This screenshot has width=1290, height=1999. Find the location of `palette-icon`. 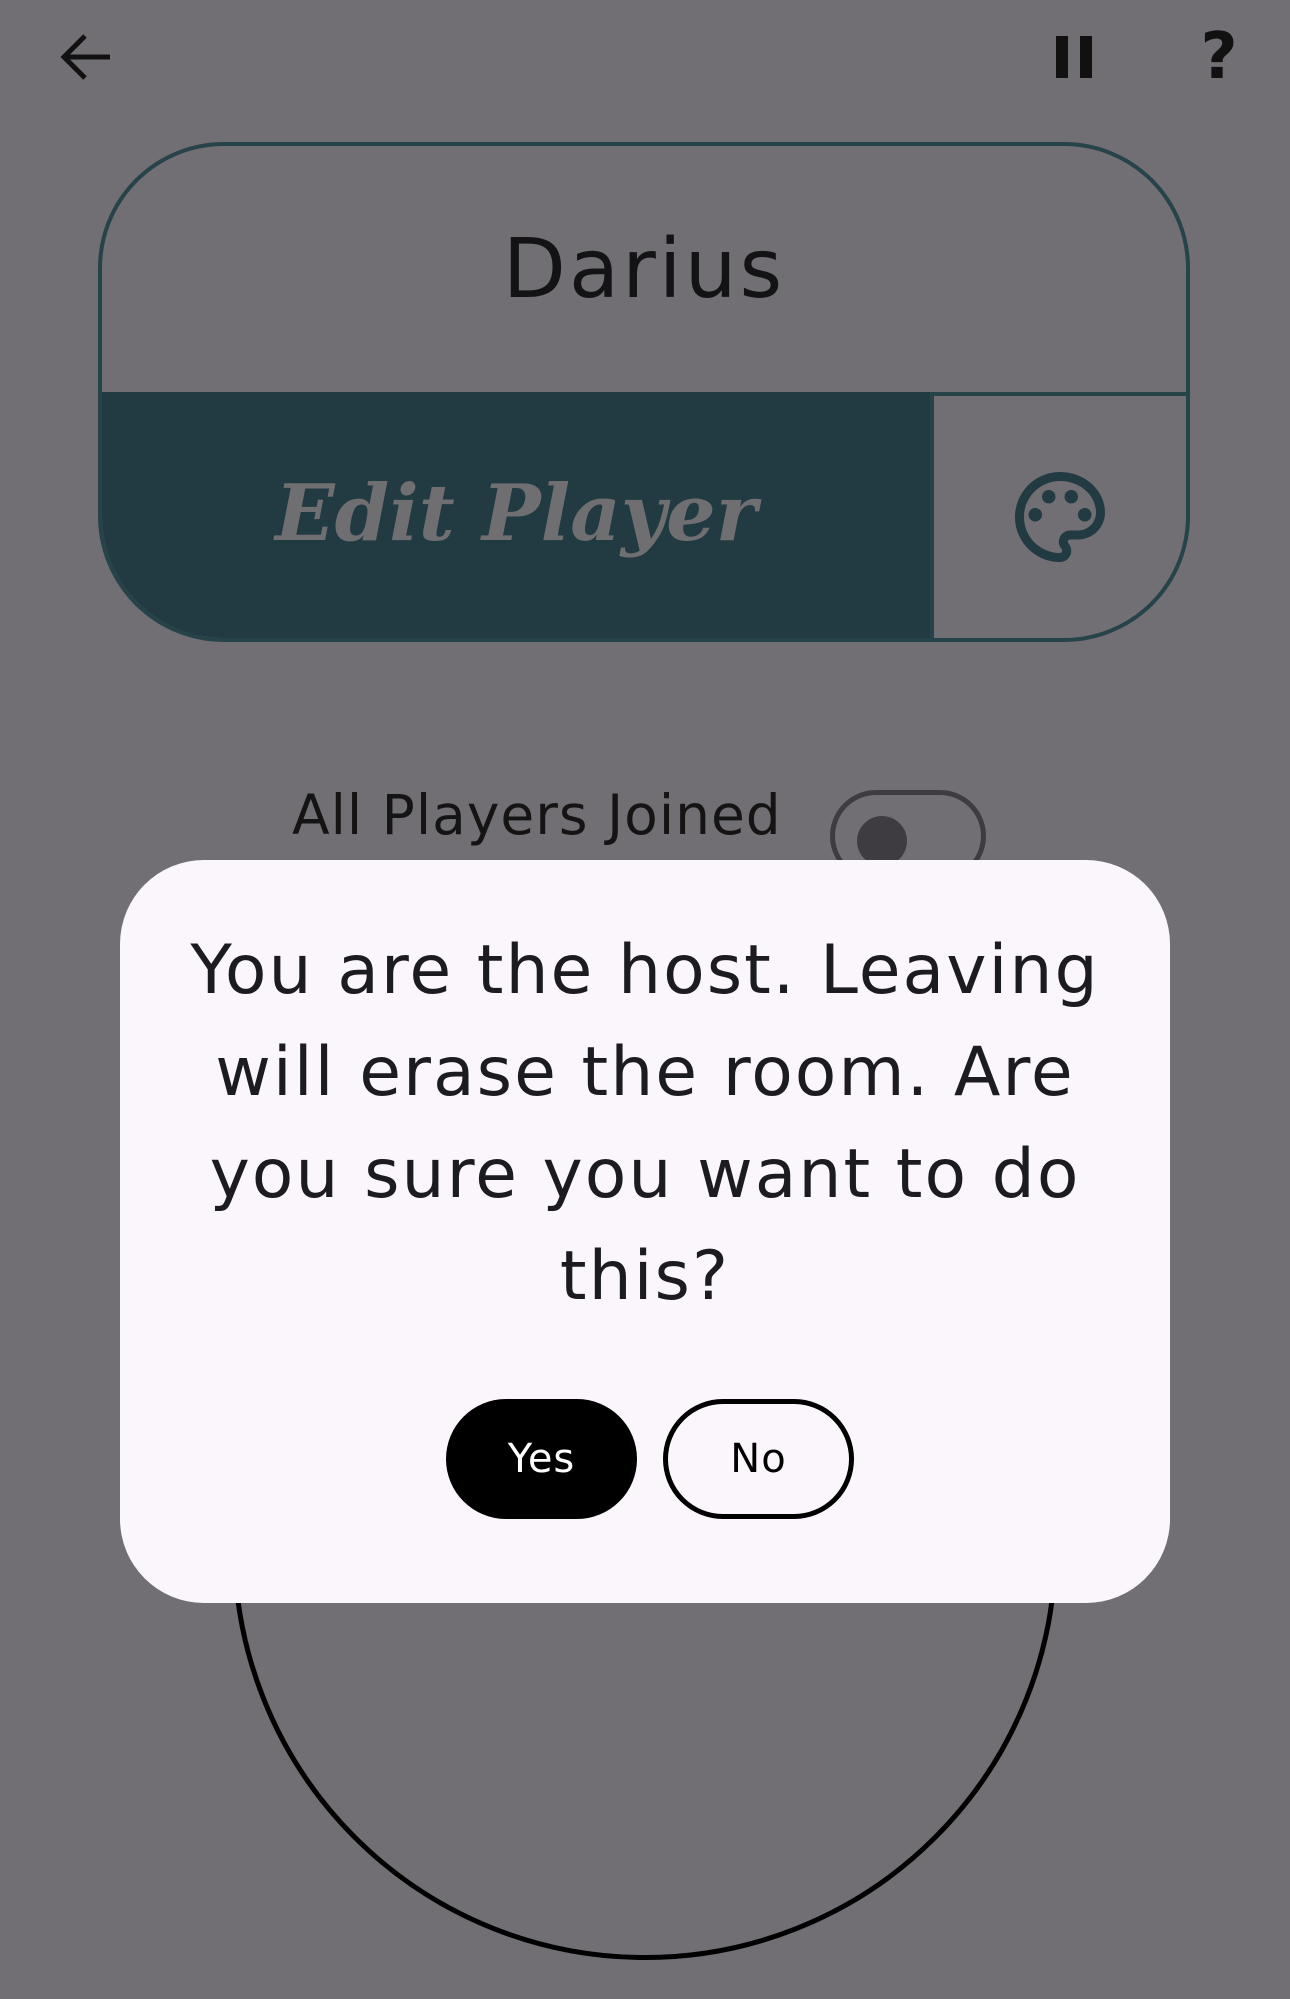

palette-icon is located at coordinates (1060, 517).